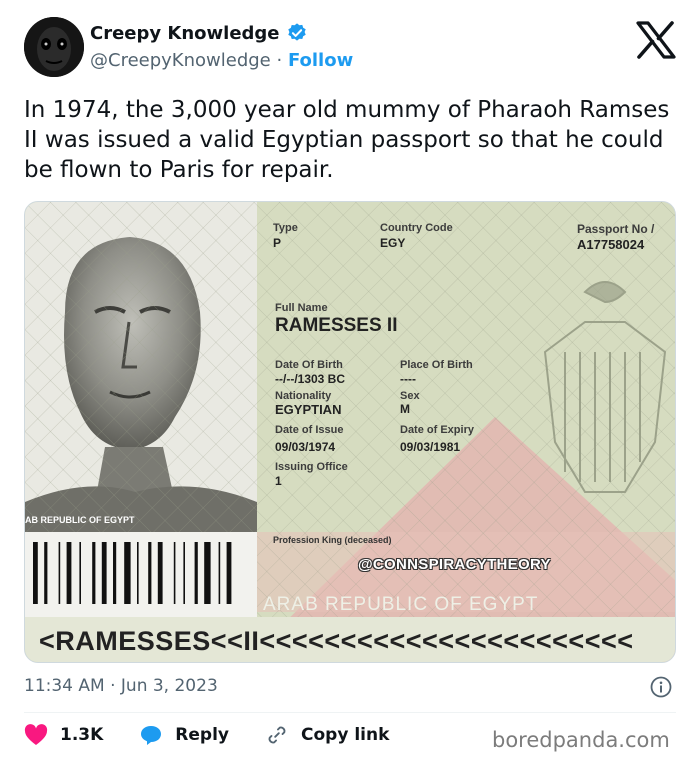 This screenshot has height=765, width=700. I want to click on passport-pob-value: ----, so click(408, 379).